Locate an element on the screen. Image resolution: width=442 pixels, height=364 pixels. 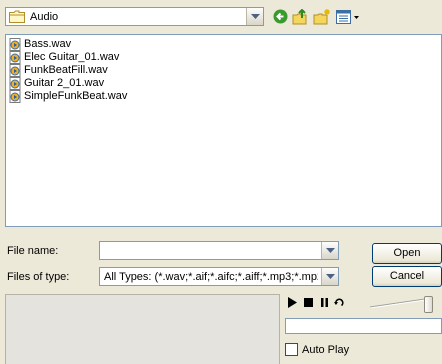
open-button: Open is located at coordinates (407, 253).